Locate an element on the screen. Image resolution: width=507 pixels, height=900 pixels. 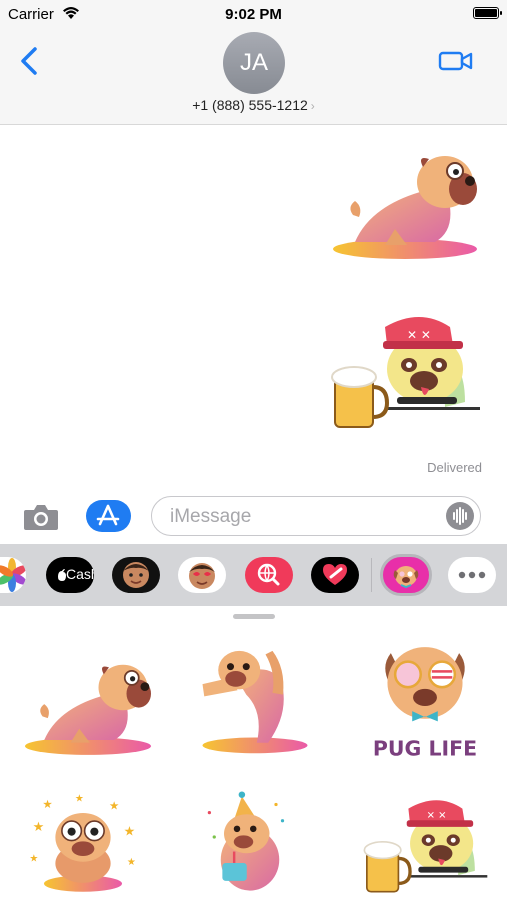
app-strip-divider is located at coordinates (371, 575).